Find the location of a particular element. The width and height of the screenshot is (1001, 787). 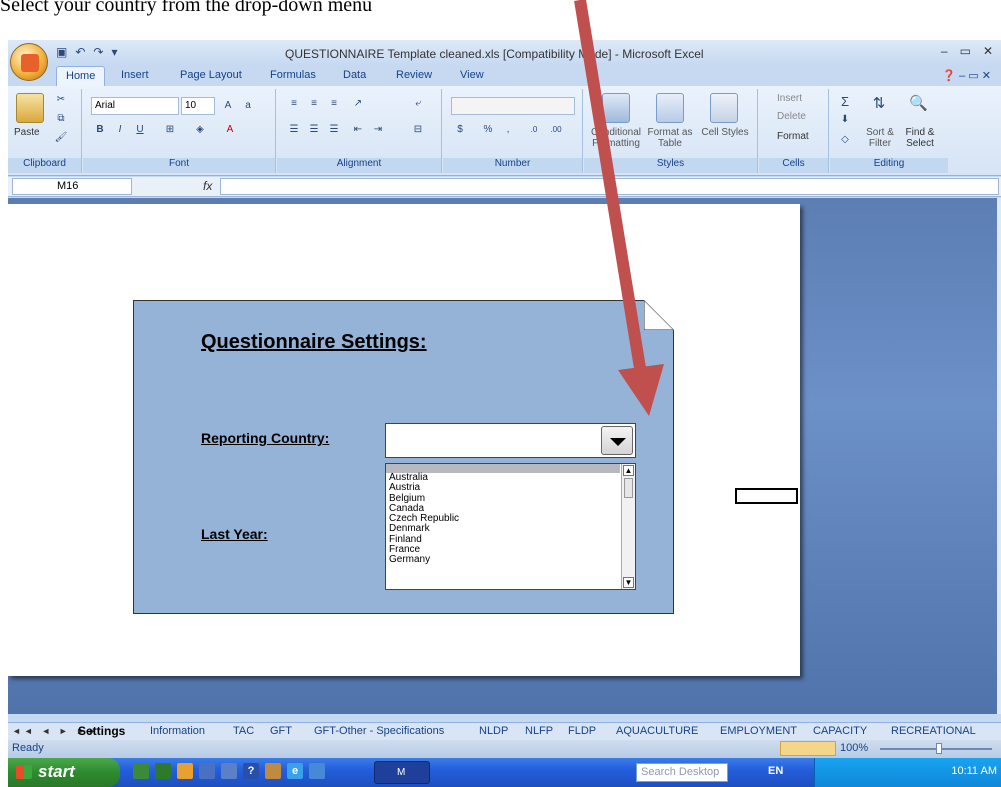

font-size-select: 10 is located at coordinates (198, 106).